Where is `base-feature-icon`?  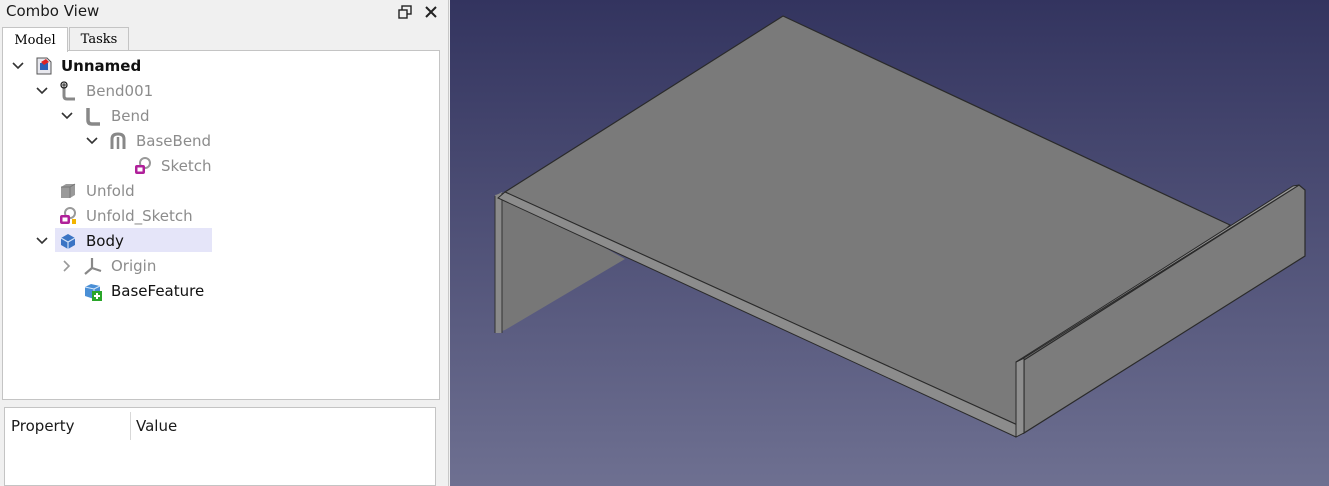
base-feature-icon is located at coordinates (93, 292).